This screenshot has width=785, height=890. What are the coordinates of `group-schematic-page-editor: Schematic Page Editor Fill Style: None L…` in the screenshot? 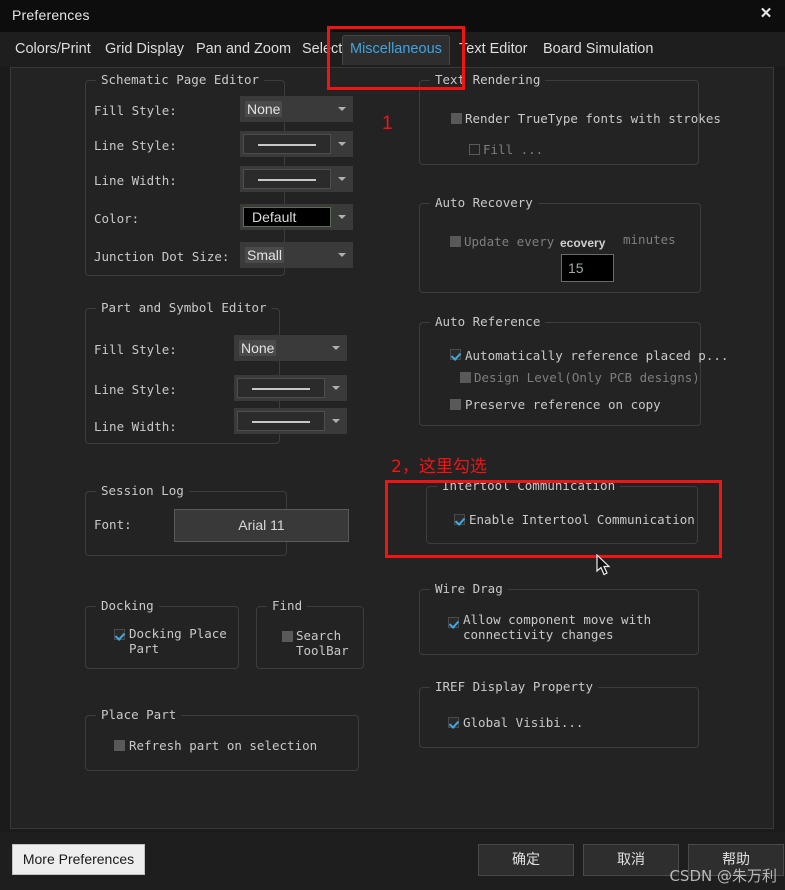 It's located at (219, 174).